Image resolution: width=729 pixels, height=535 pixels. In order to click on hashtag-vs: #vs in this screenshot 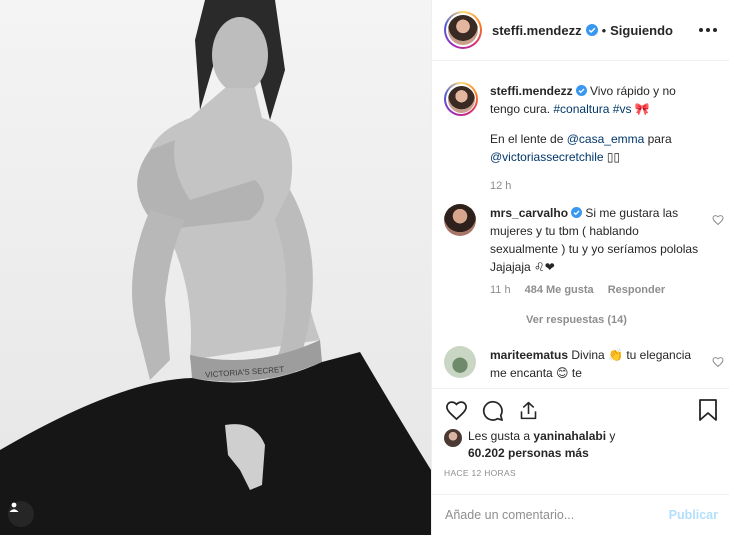, I will do `click(622, 109)`.